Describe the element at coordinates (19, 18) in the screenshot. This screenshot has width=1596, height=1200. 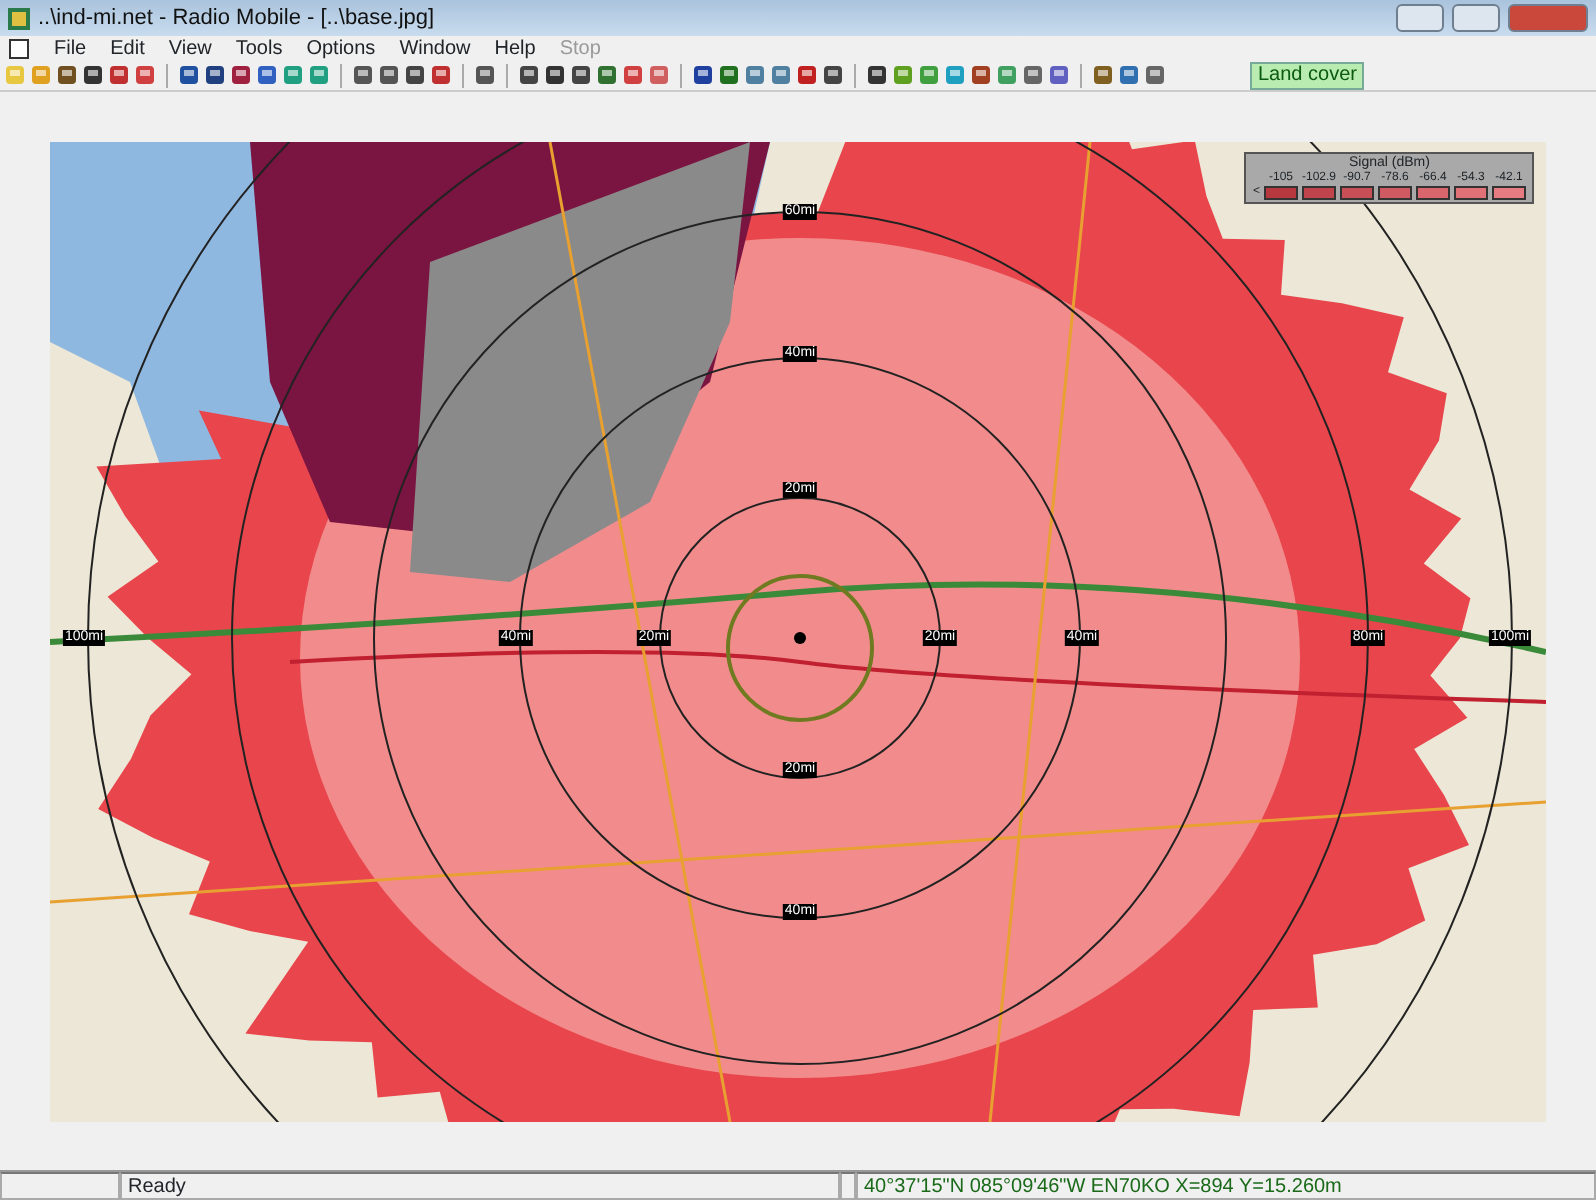
I see `app-icon` at that location.